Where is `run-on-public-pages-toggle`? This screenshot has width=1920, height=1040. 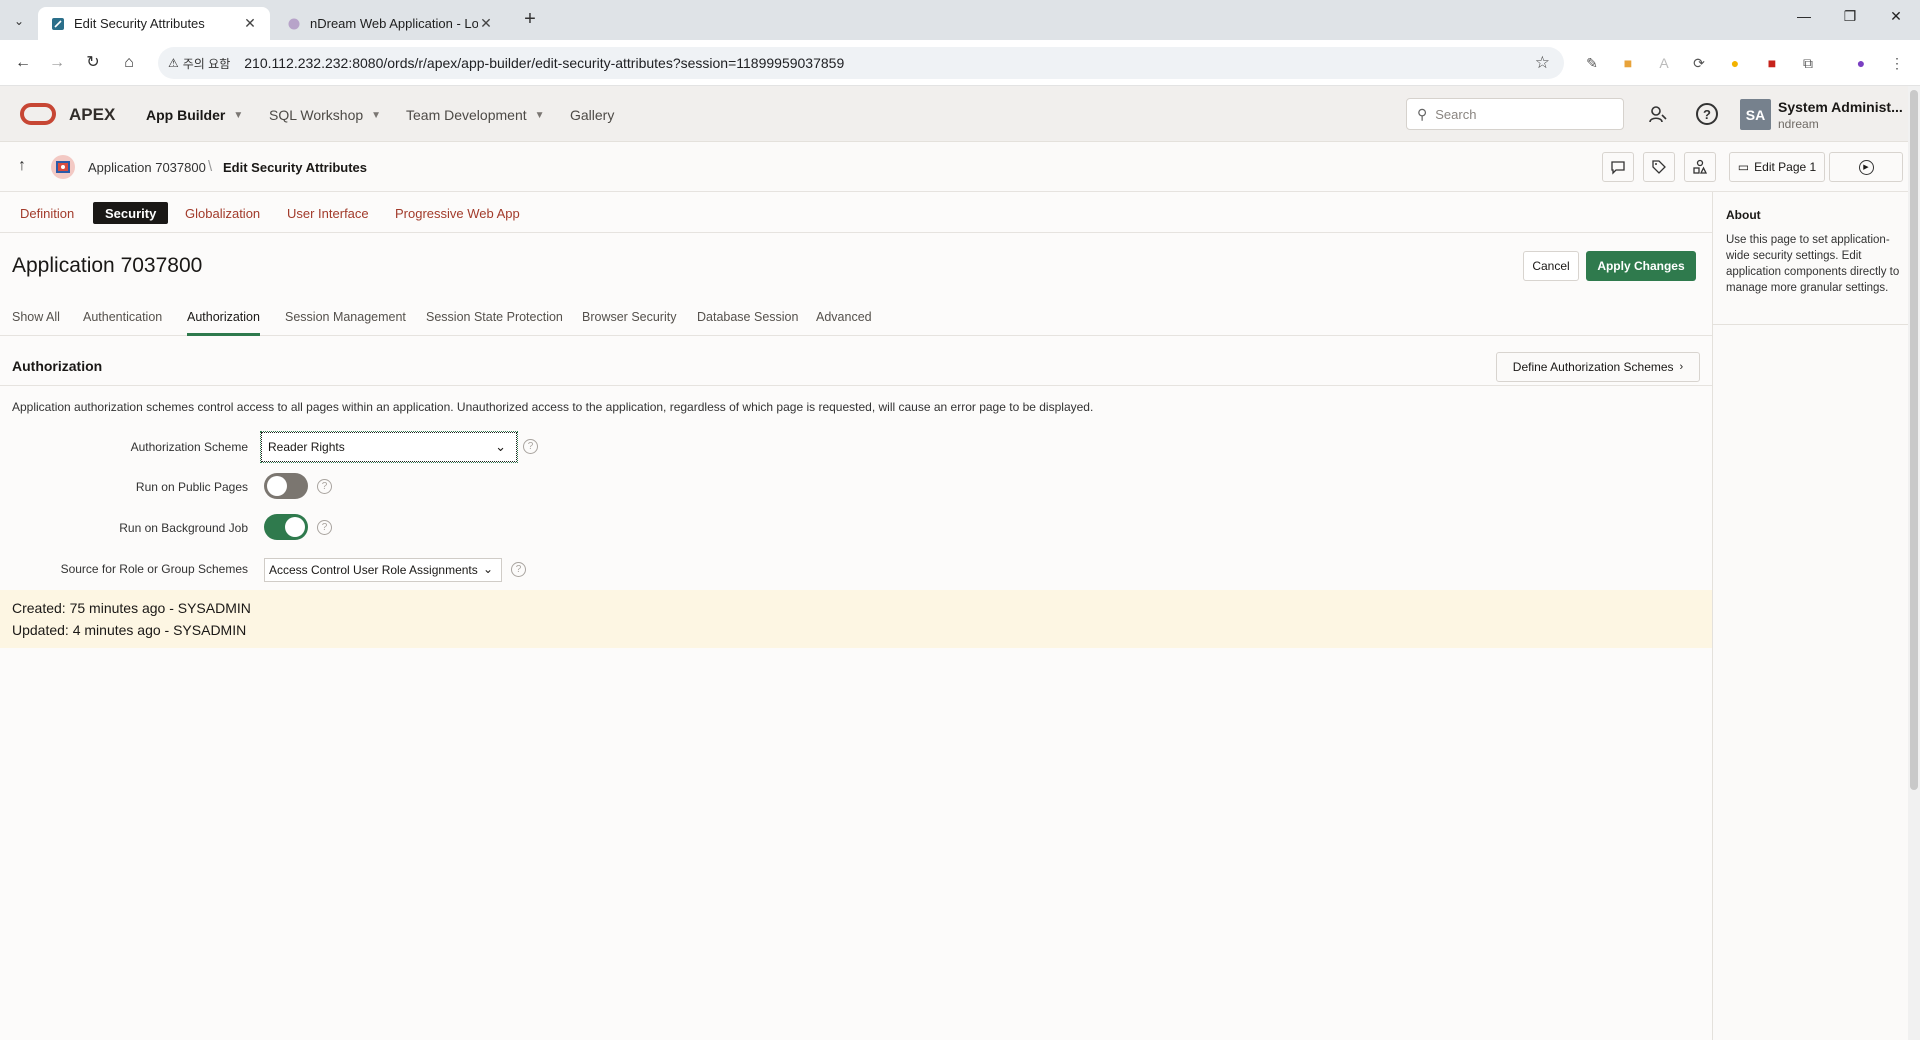
run-on-public-pages-toggle is located at coordinates (286, 486).